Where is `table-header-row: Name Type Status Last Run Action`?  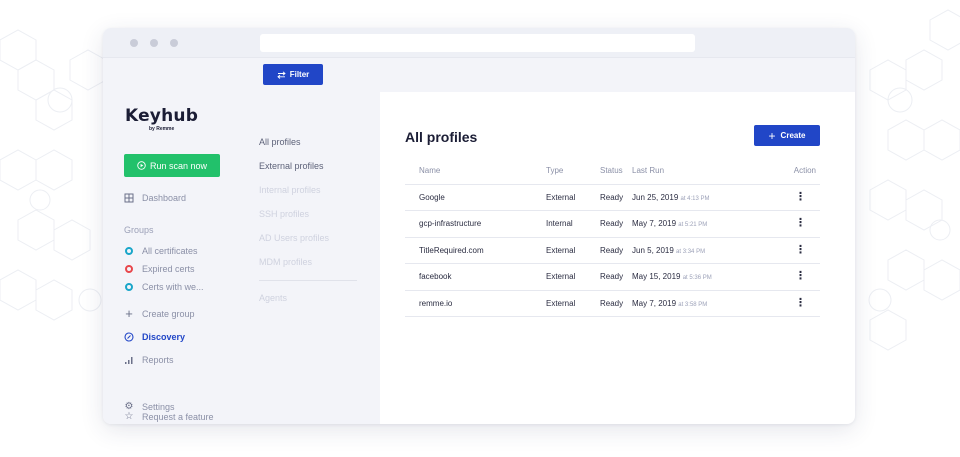
table-header-row: Name Type Status Last Run Action is located at coordinates (612, 171).